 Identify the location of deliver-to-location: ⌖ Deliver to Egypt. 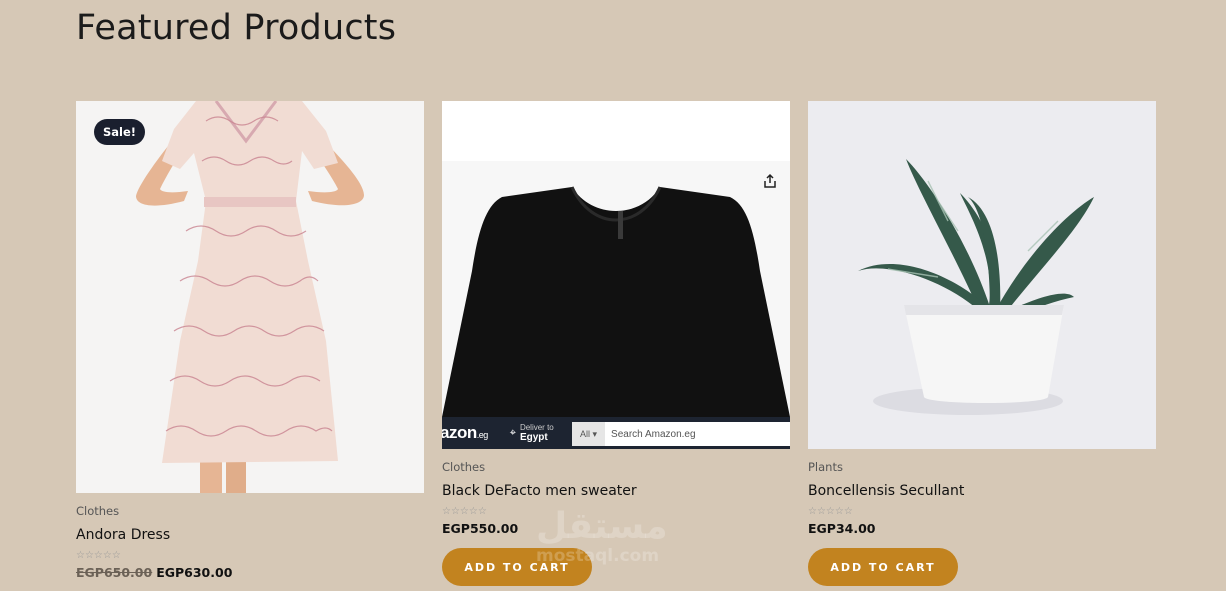
(532, 433).